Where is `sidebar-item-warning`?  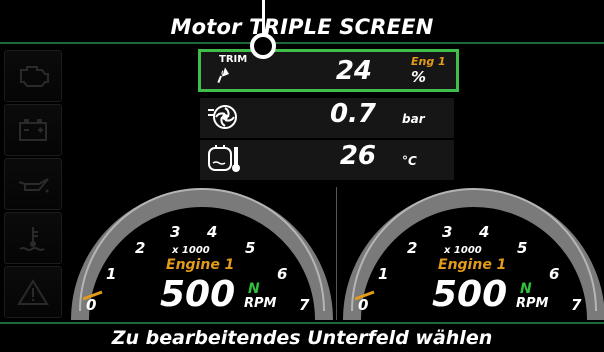
sidebar-item-warning is located at coordinates (33, 292).